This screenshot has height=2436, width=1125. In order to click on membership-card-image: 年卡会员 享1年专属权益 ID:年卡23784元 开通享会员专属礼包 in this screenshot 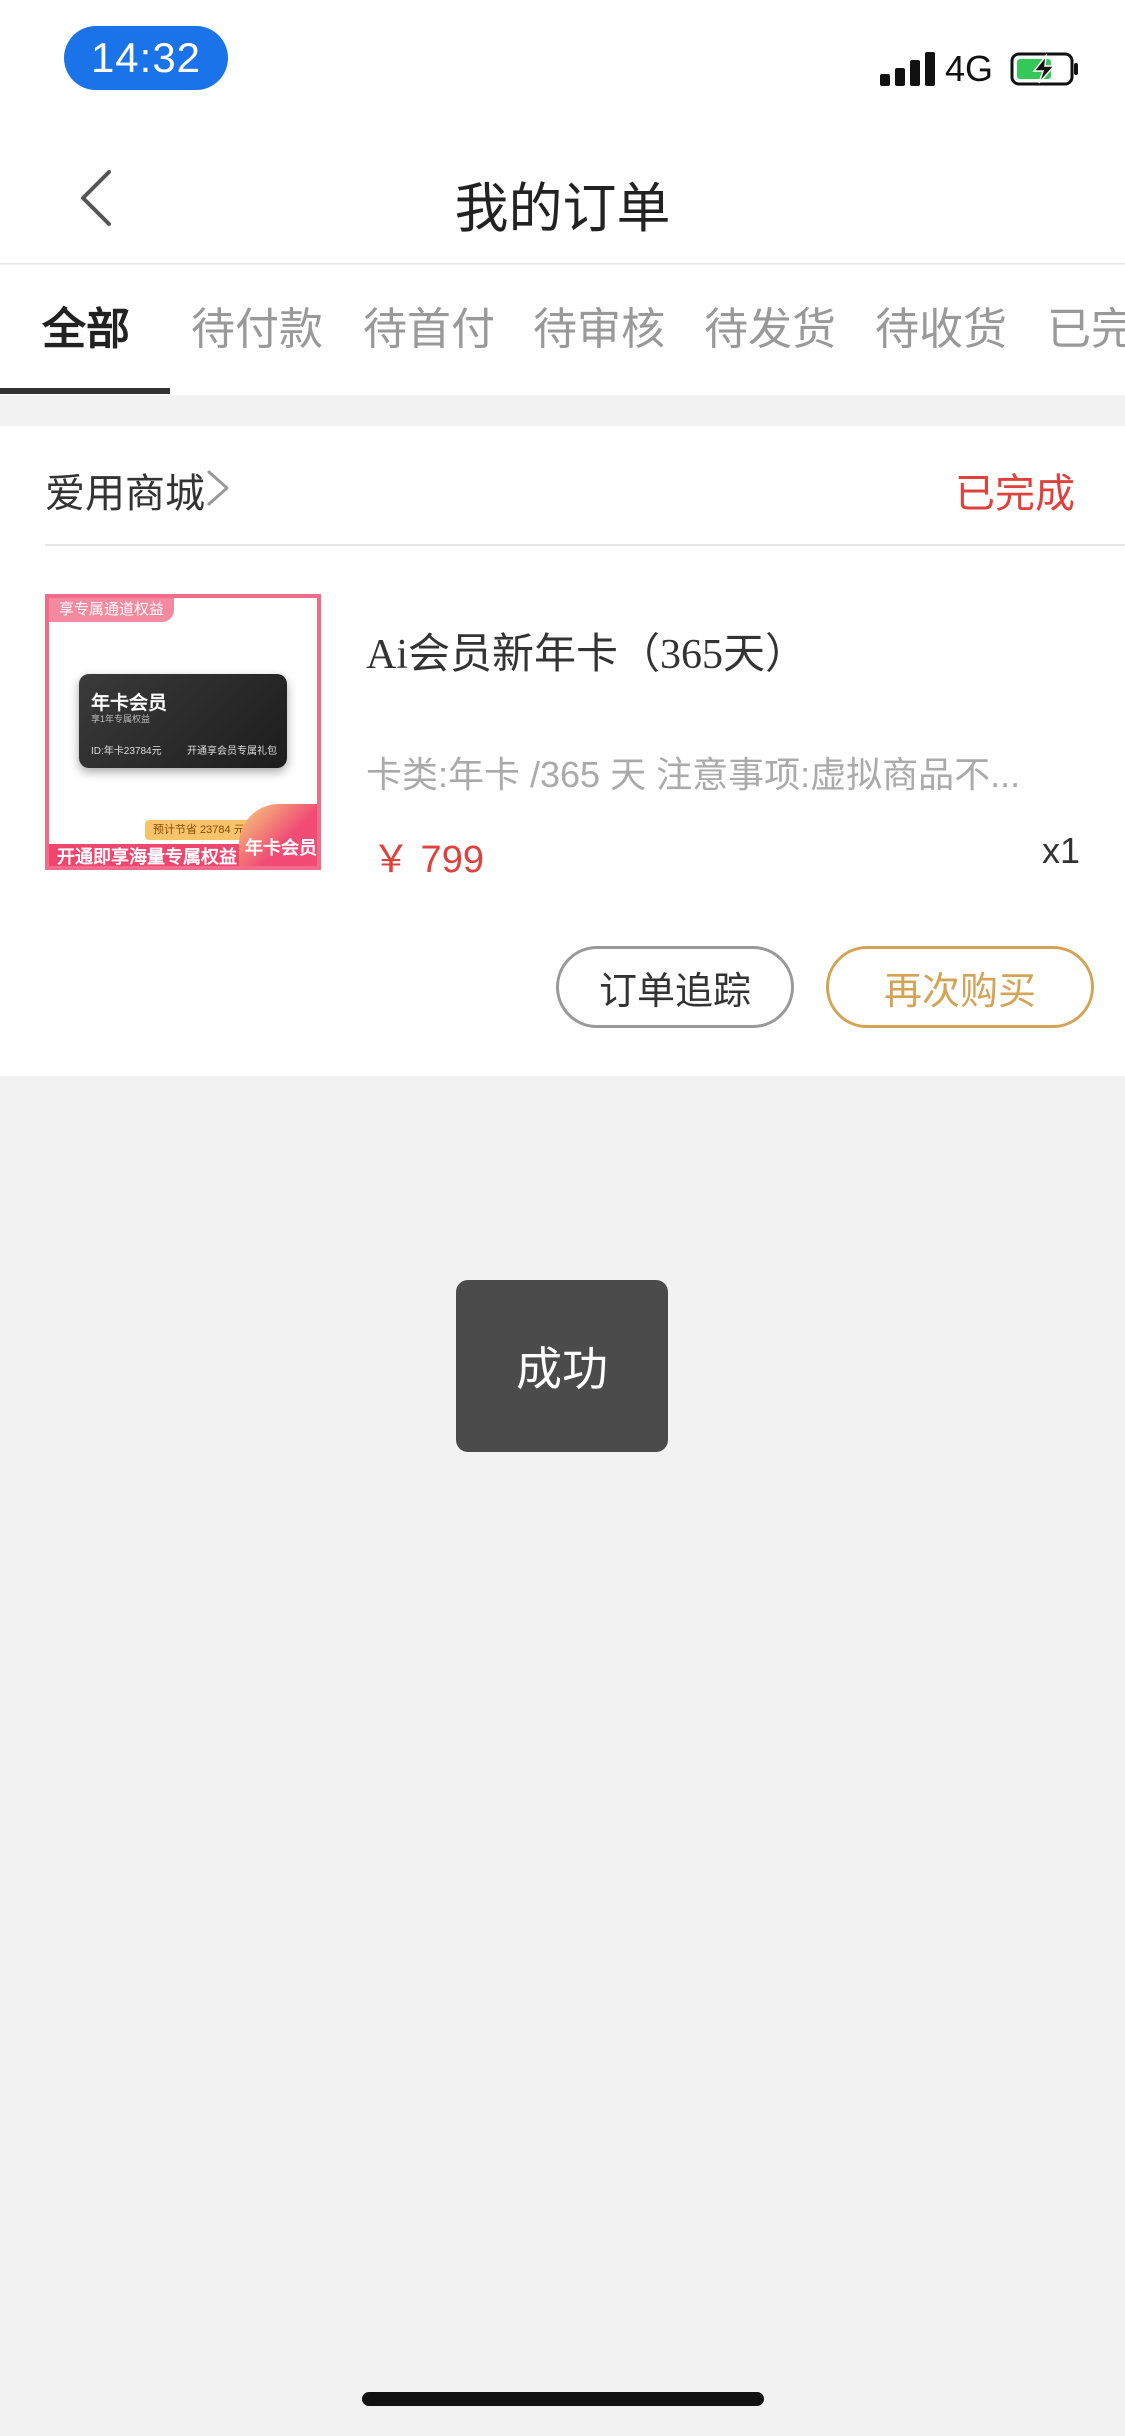, I will do `click(183, 721)`.